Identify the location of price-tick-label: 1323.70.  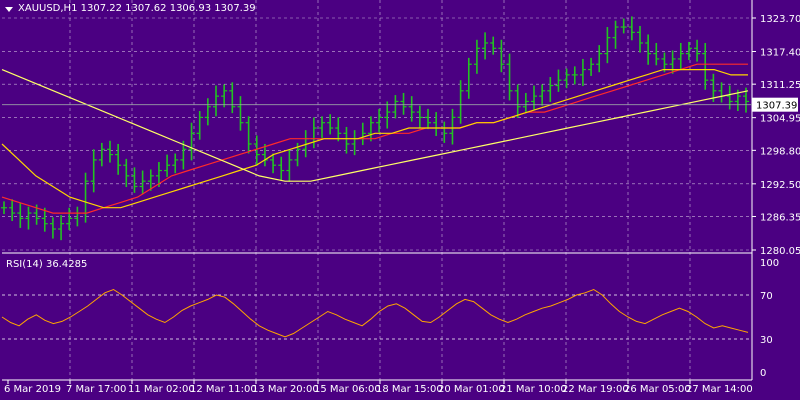
(780, 19).